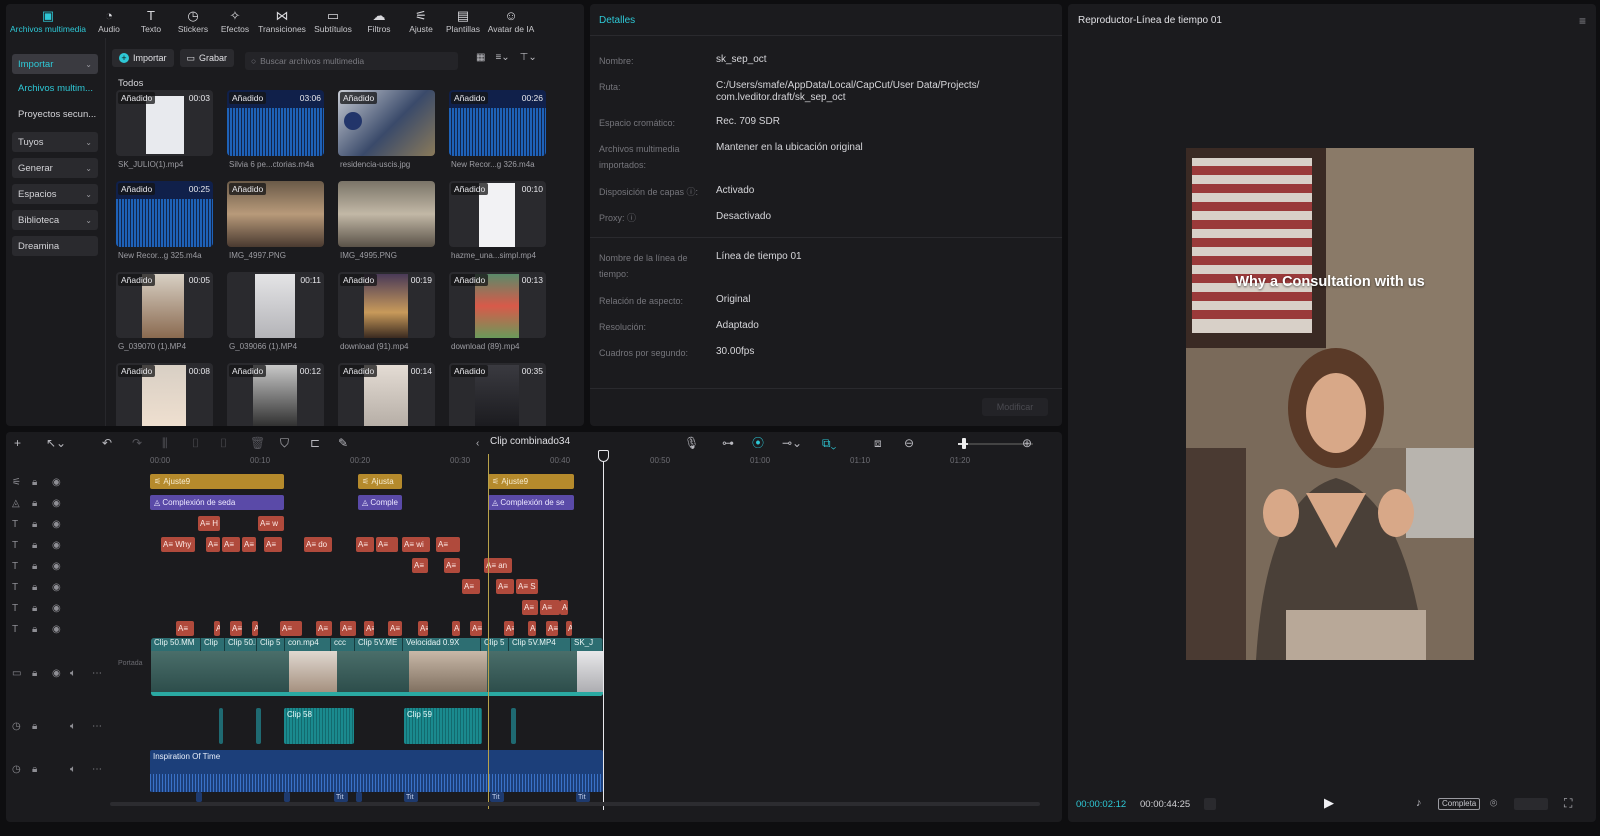  Describe the element at coordinates (213, 644) in the screenshot. I see `video-clip-label: Clip` at that location.